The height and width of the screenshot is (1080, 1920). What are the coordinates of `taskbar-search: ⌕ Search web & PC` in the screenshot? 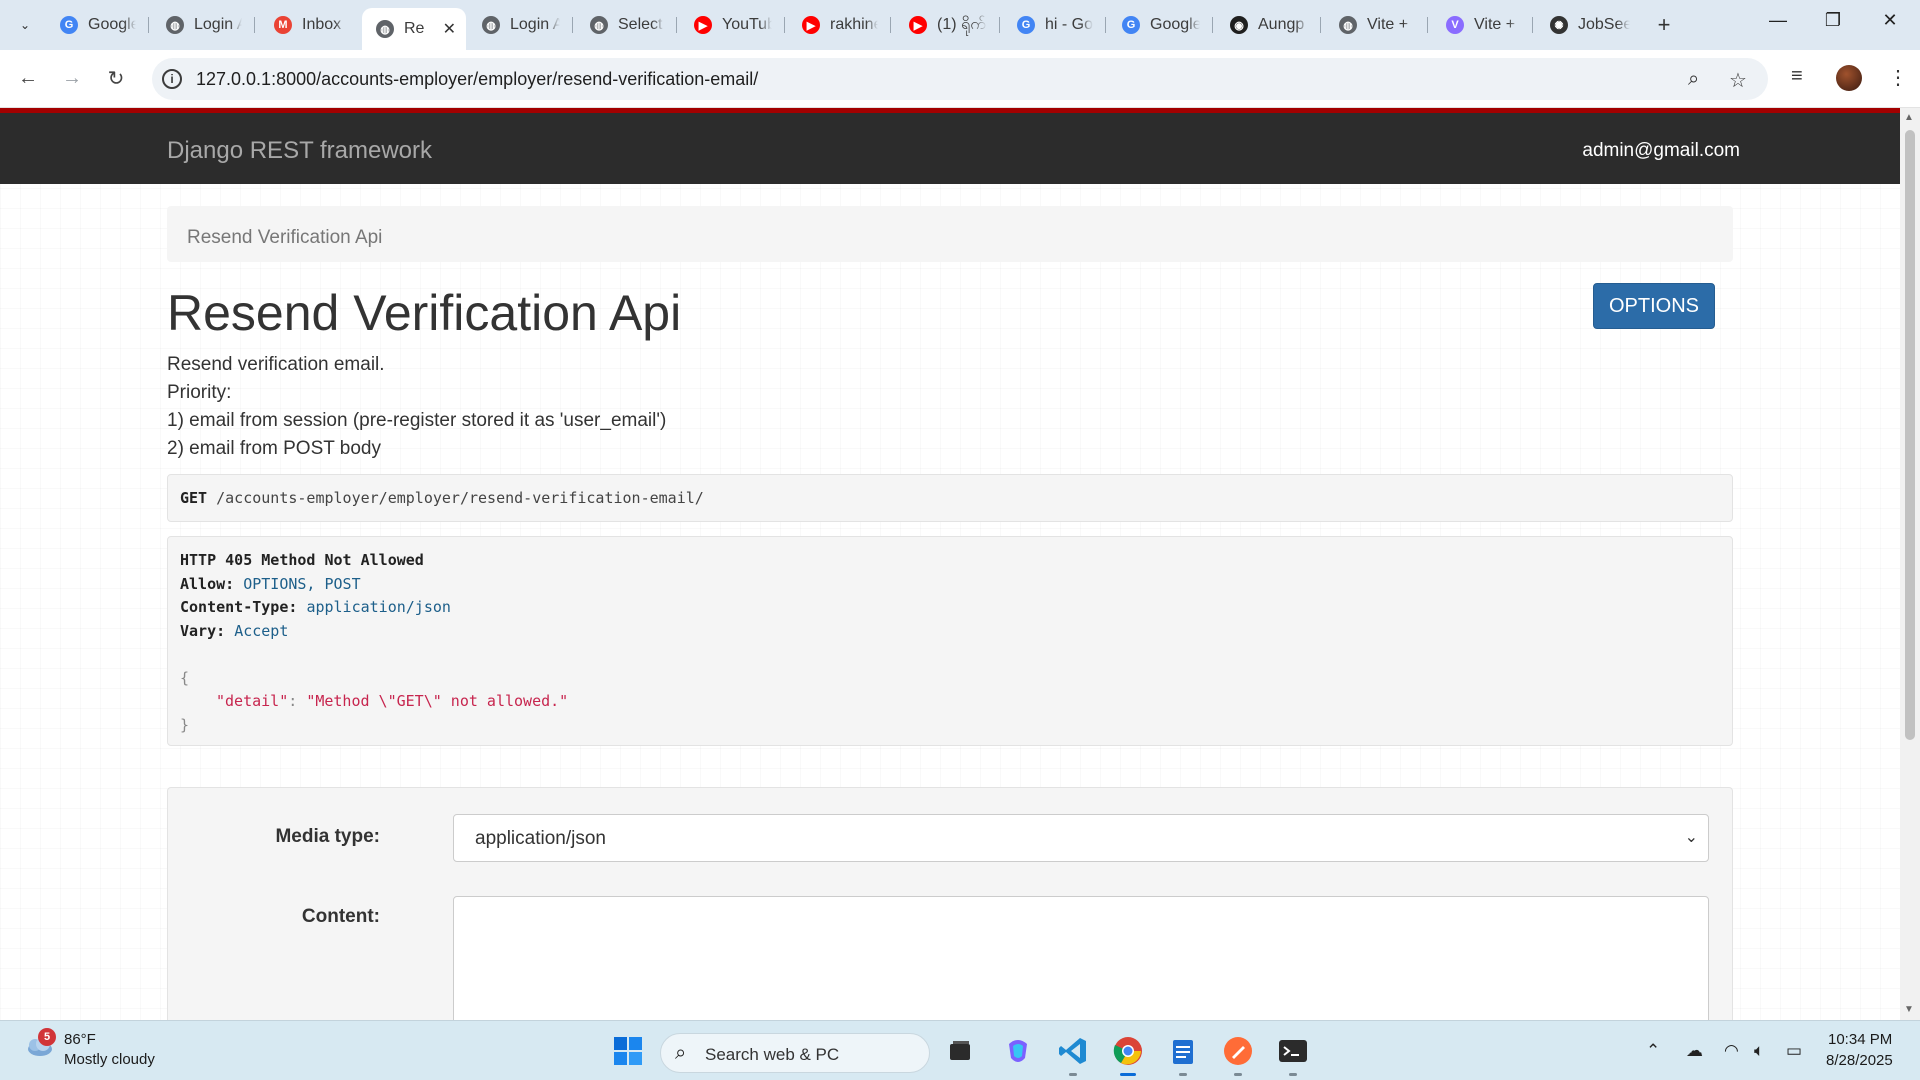 It's located at (795, 1053).